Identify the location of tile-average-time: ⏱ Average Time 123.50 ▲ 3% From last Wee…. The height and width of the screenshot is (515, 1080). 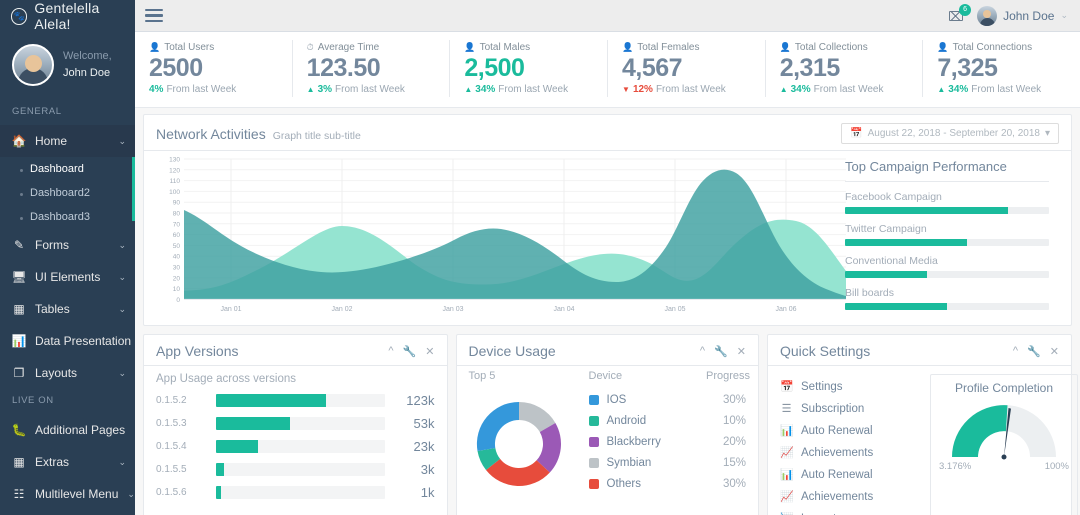
(370, 68).